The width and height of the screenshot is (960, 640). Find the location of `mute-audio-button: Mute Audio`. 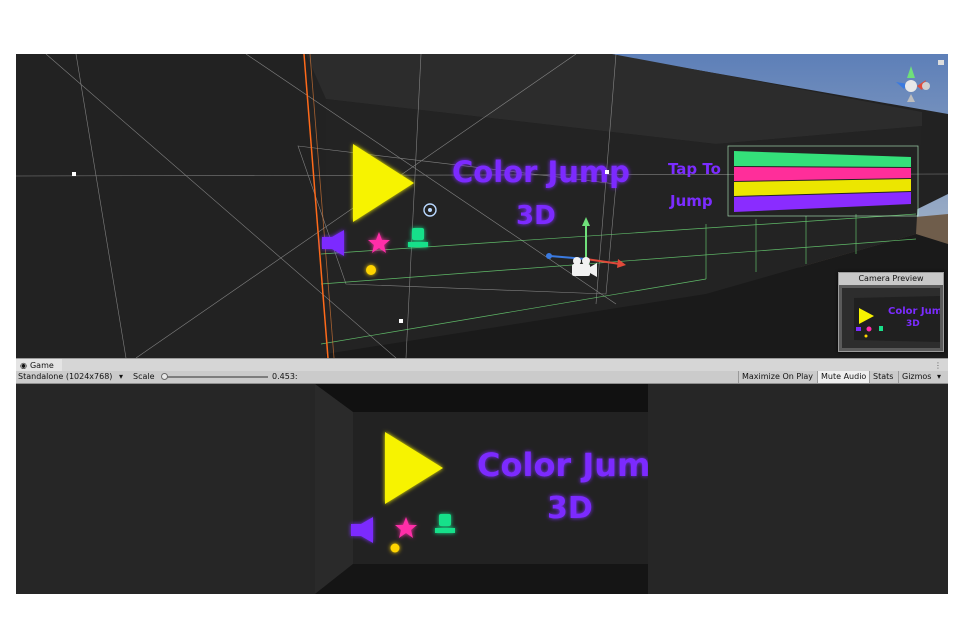

mute-audio-button: Mute Audio is located at coordinates (843, 377).